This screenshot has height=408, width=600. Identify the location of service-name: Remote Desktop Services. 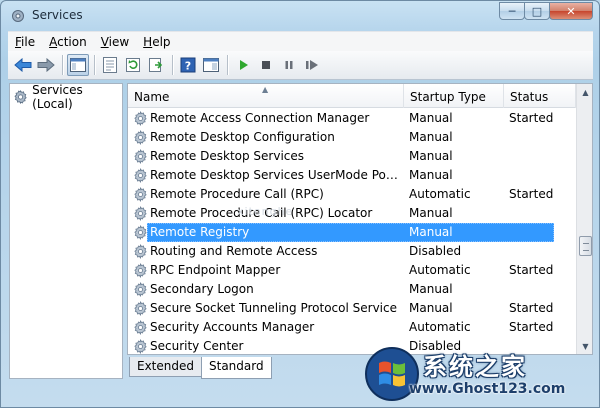
(227, 156).